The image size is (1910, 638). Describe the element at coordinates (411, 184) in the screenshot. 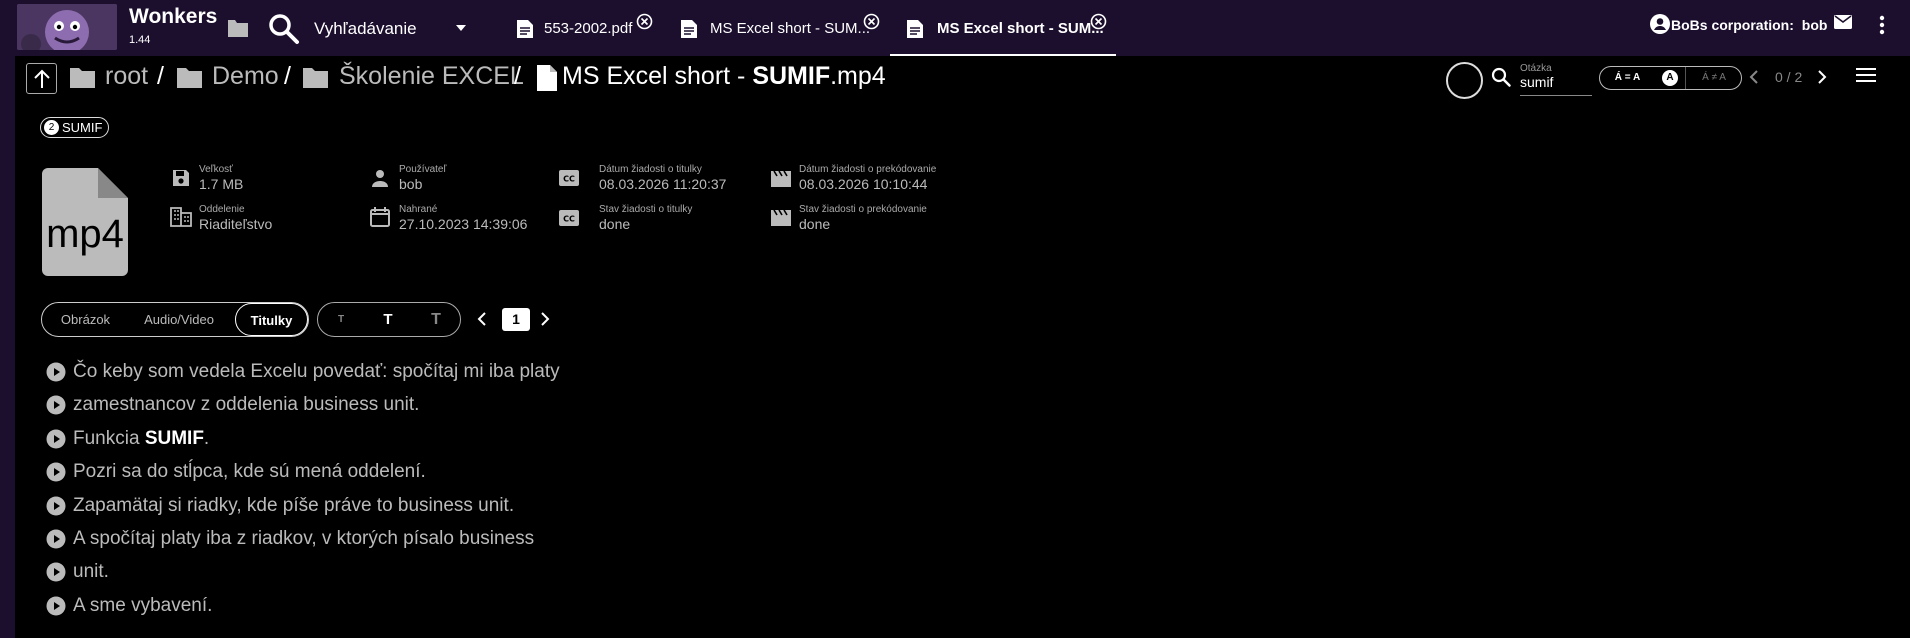

I see `user-value: bob` at that location.